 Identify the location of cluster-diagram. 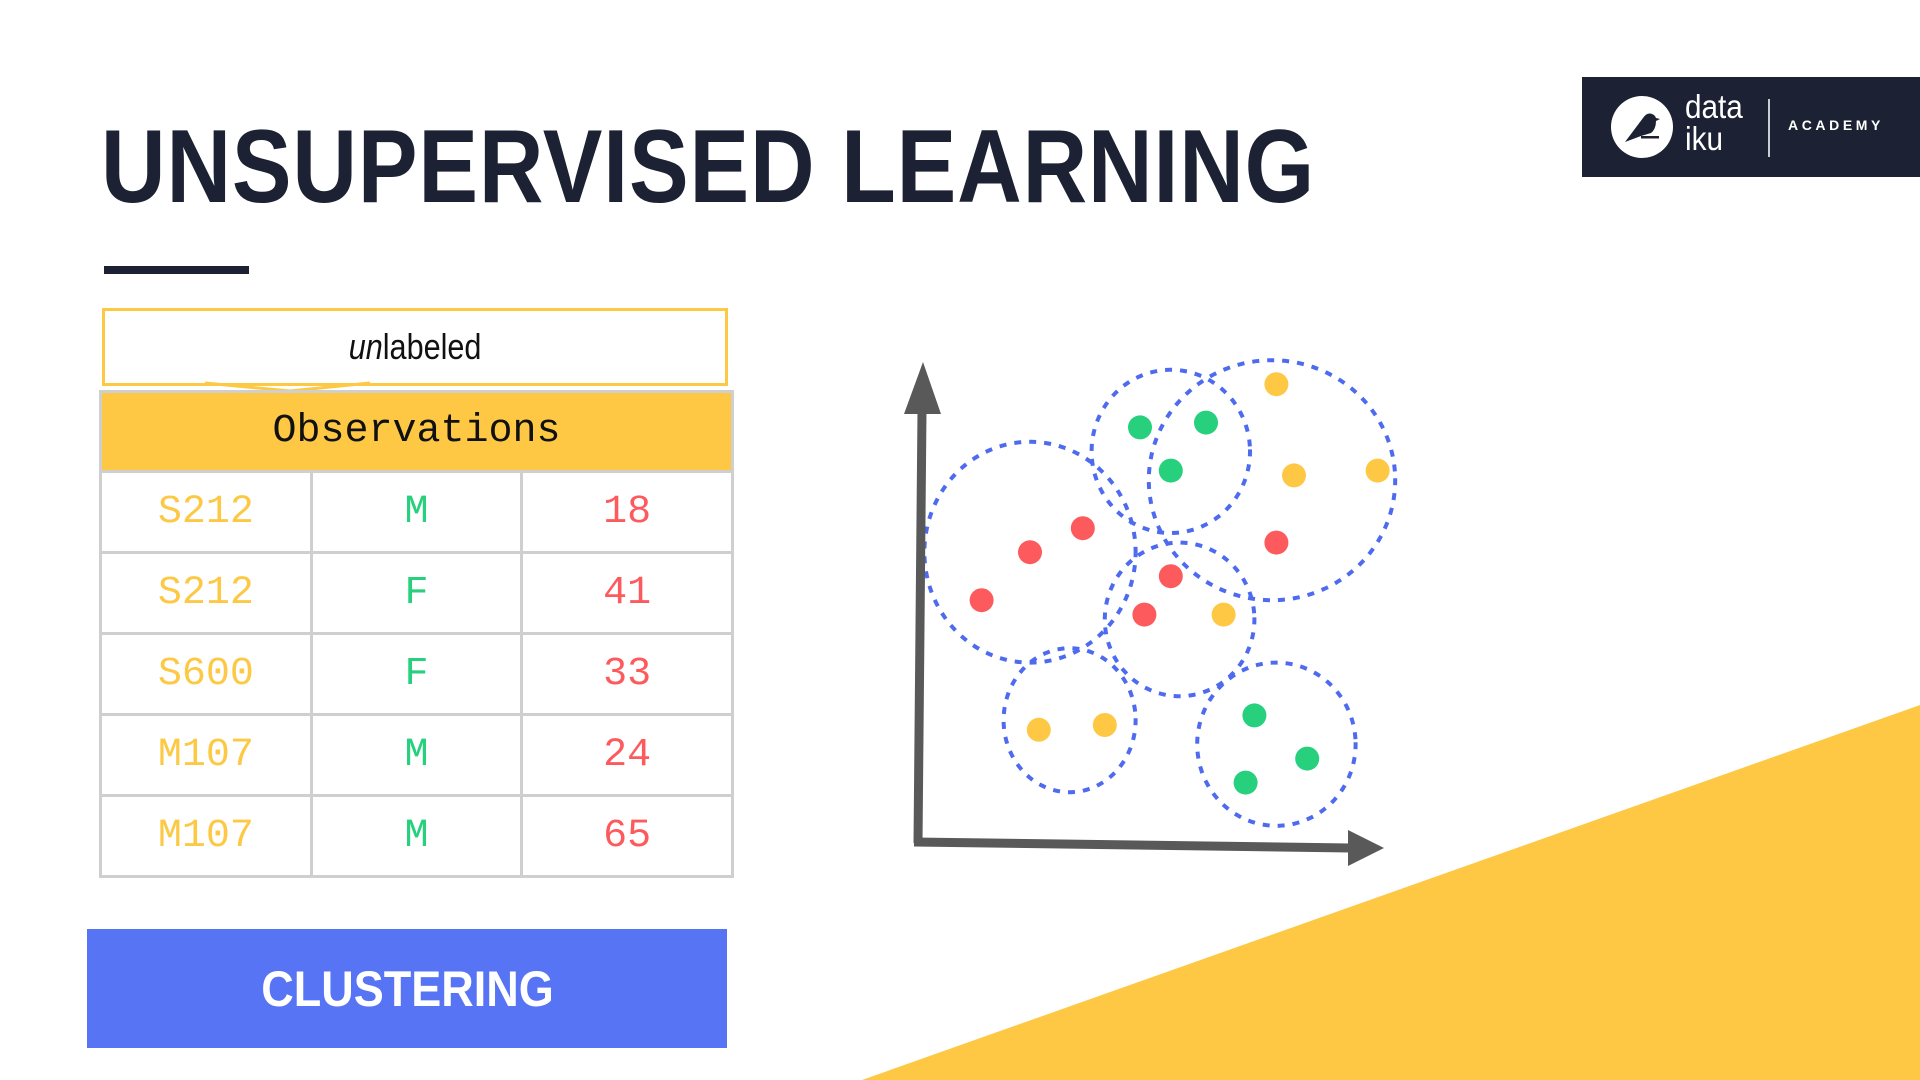
(1151, 612).